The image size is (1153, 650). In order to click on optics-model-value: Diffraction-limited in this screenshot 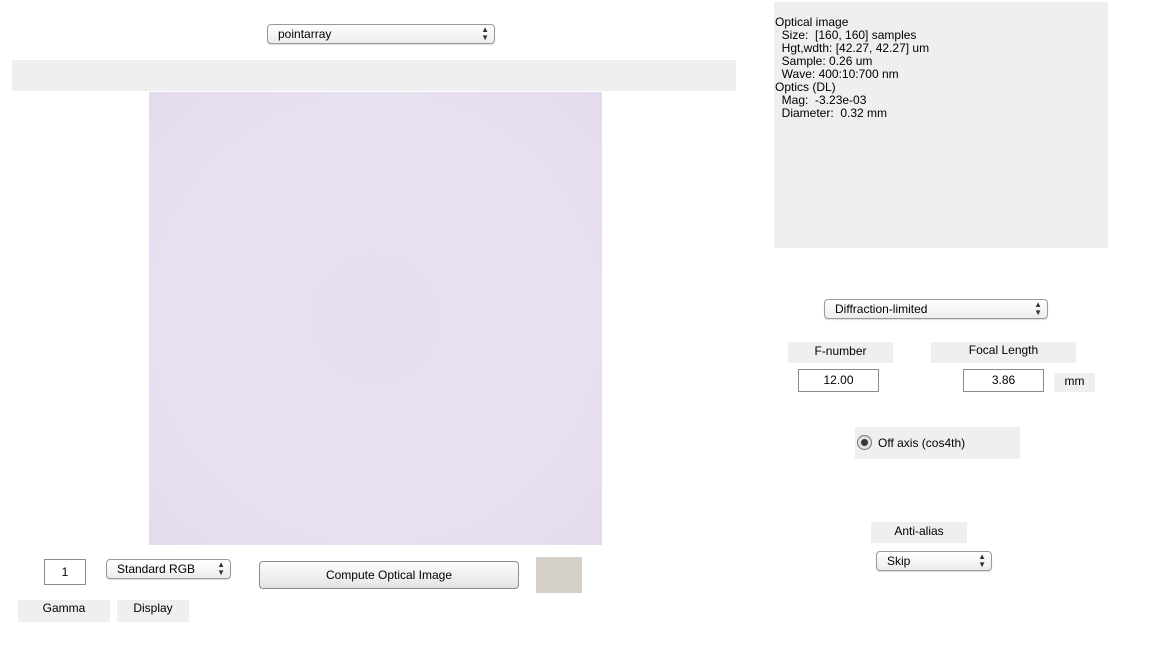, I will do `click(881, 309)`.